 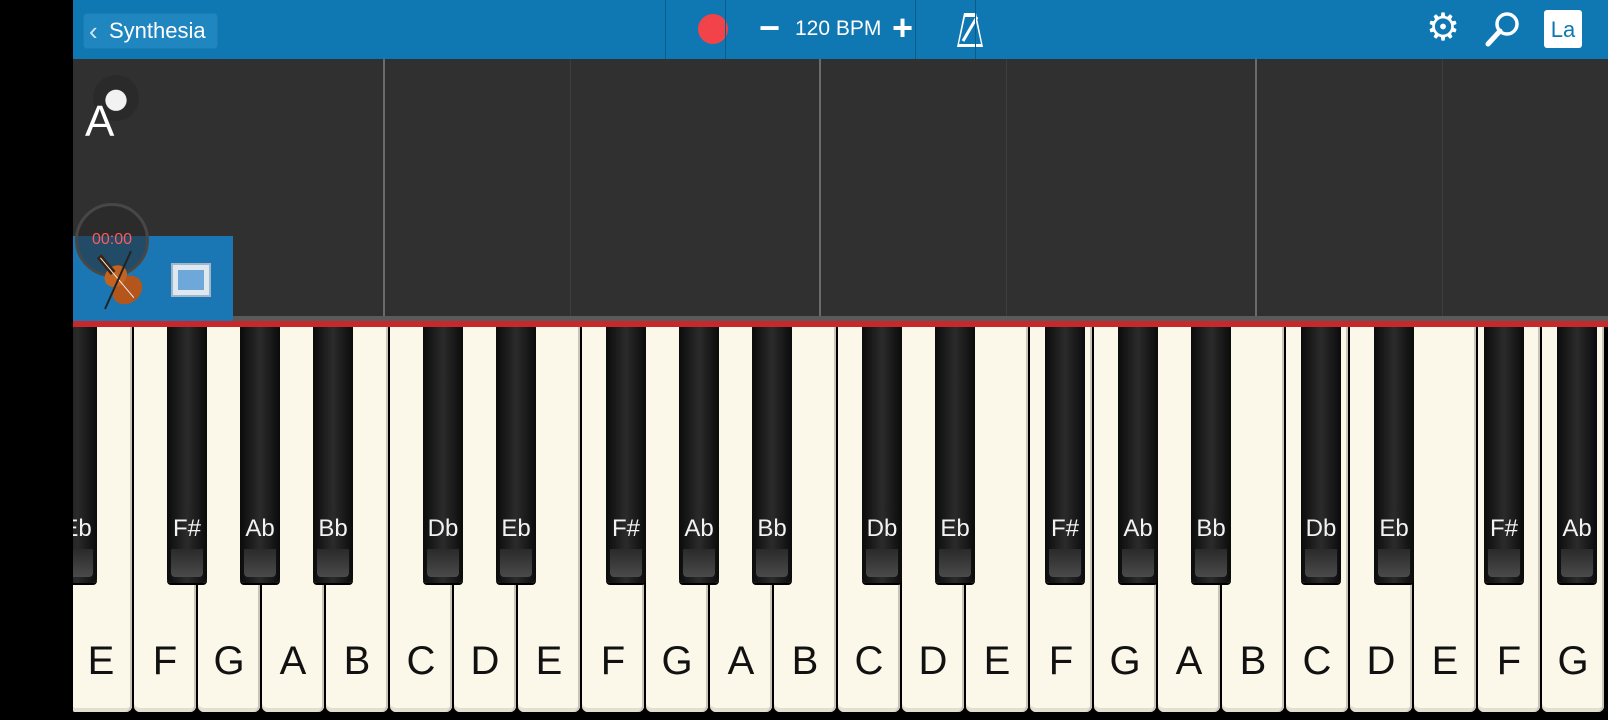 What do you see at coordinates (119, 280) in the screenshot?
I see `violin-icon` at bounding box center [119, 280].